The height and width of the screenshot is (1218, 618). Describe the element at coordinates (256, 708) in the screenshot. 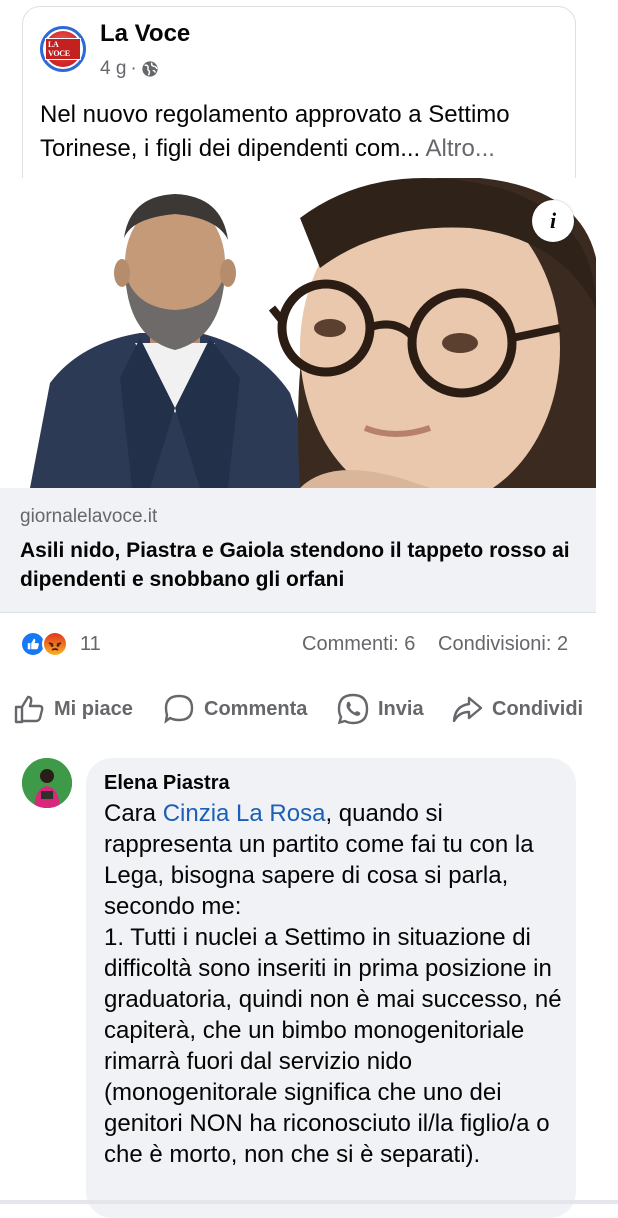

I see `comment-label: Commenta` at that location.